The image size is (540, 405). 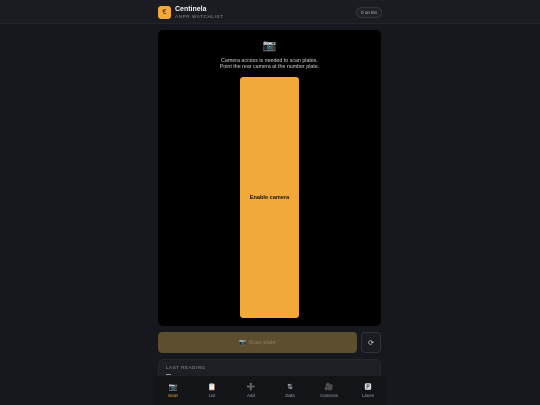 I want to click on clipboard-icon: 📋, so click(x=212, y=387).